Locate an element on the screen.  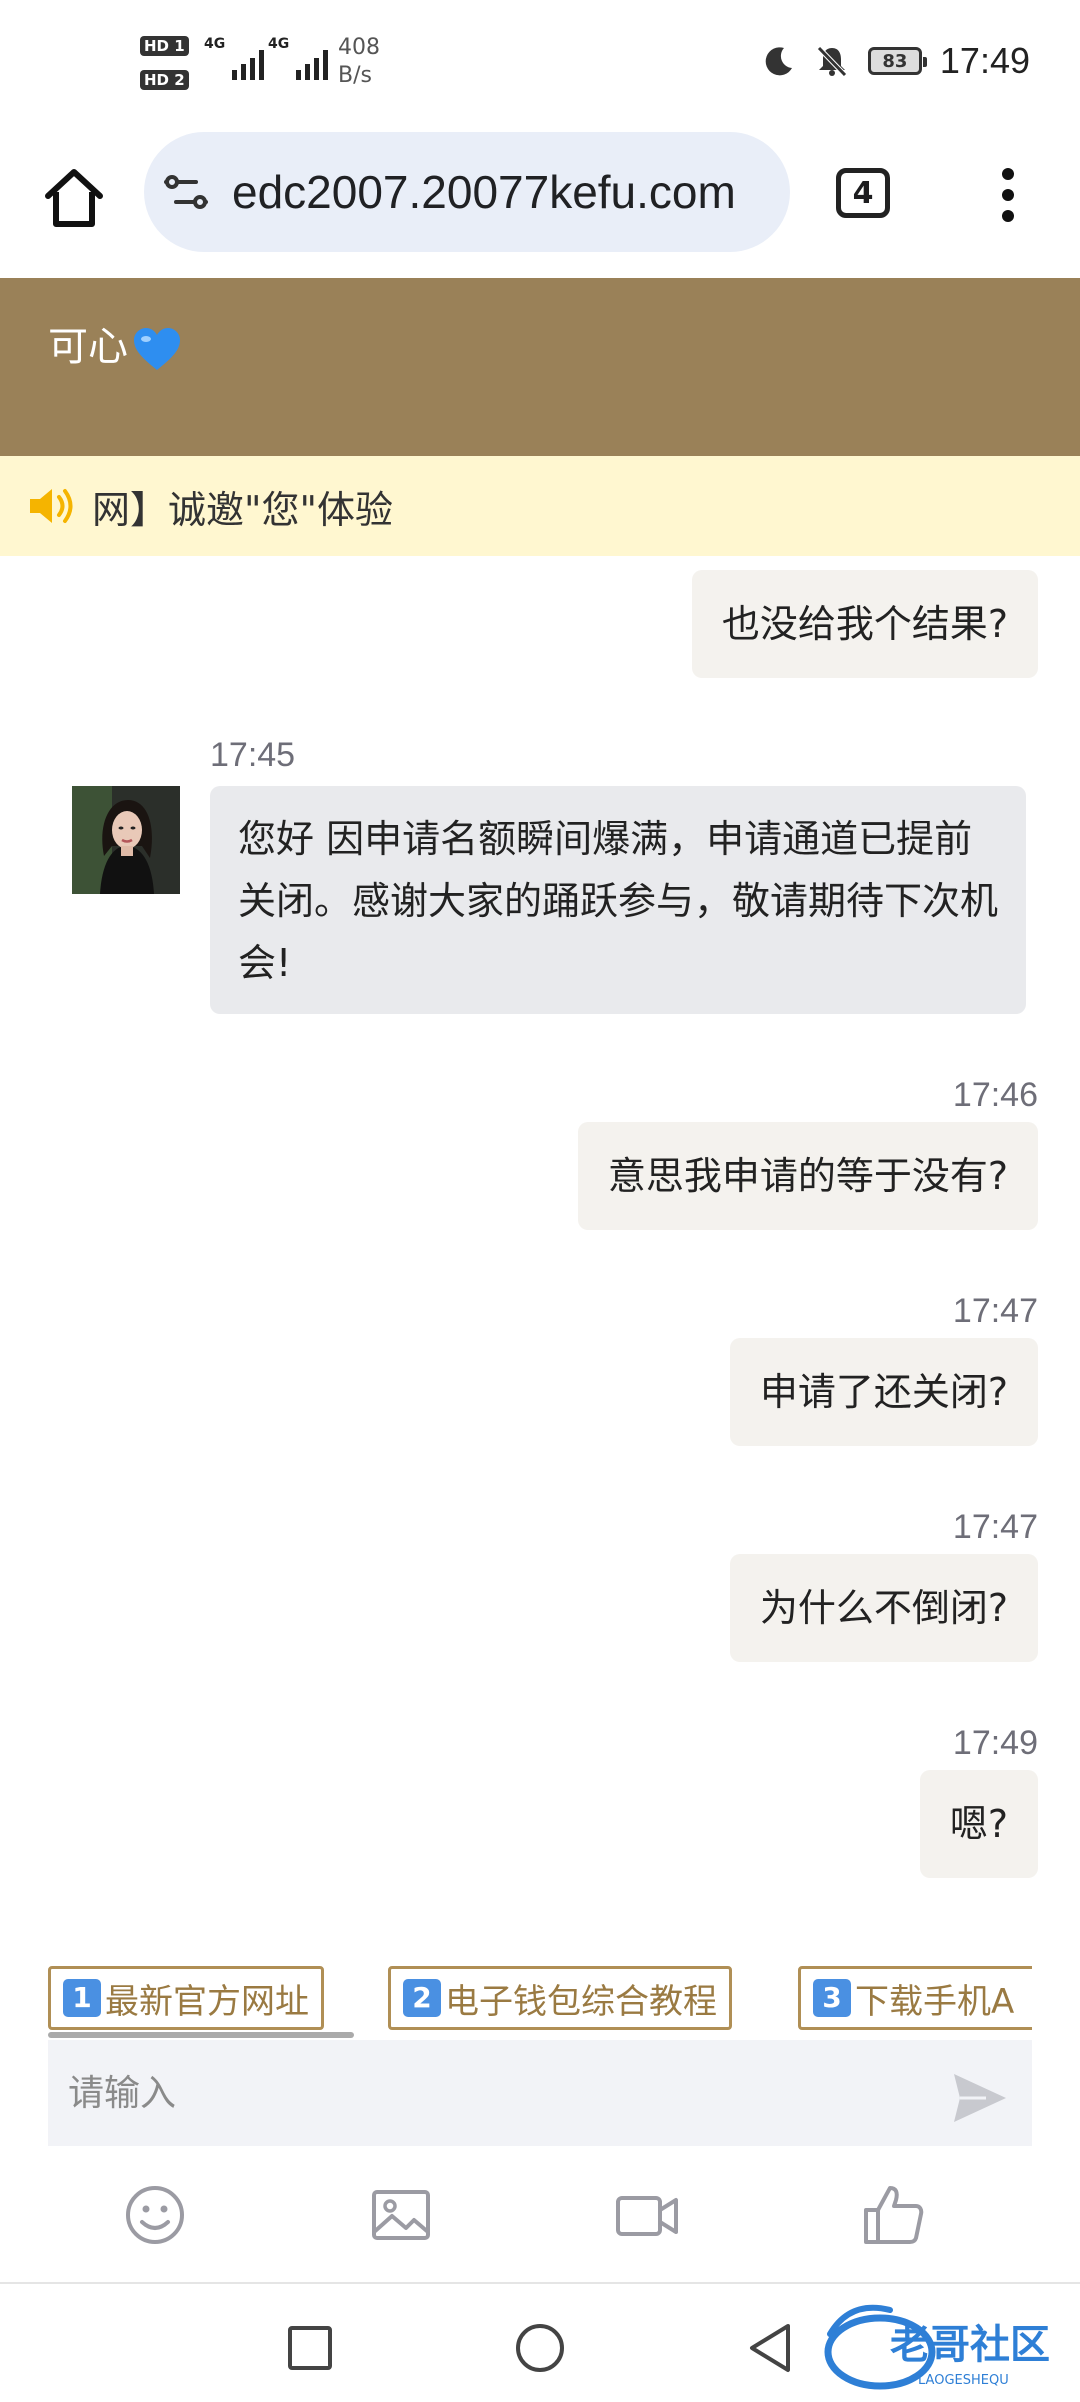
browser-toolbar: edc2007.20077kefu.com 4 is located at coordinates (540, 205).